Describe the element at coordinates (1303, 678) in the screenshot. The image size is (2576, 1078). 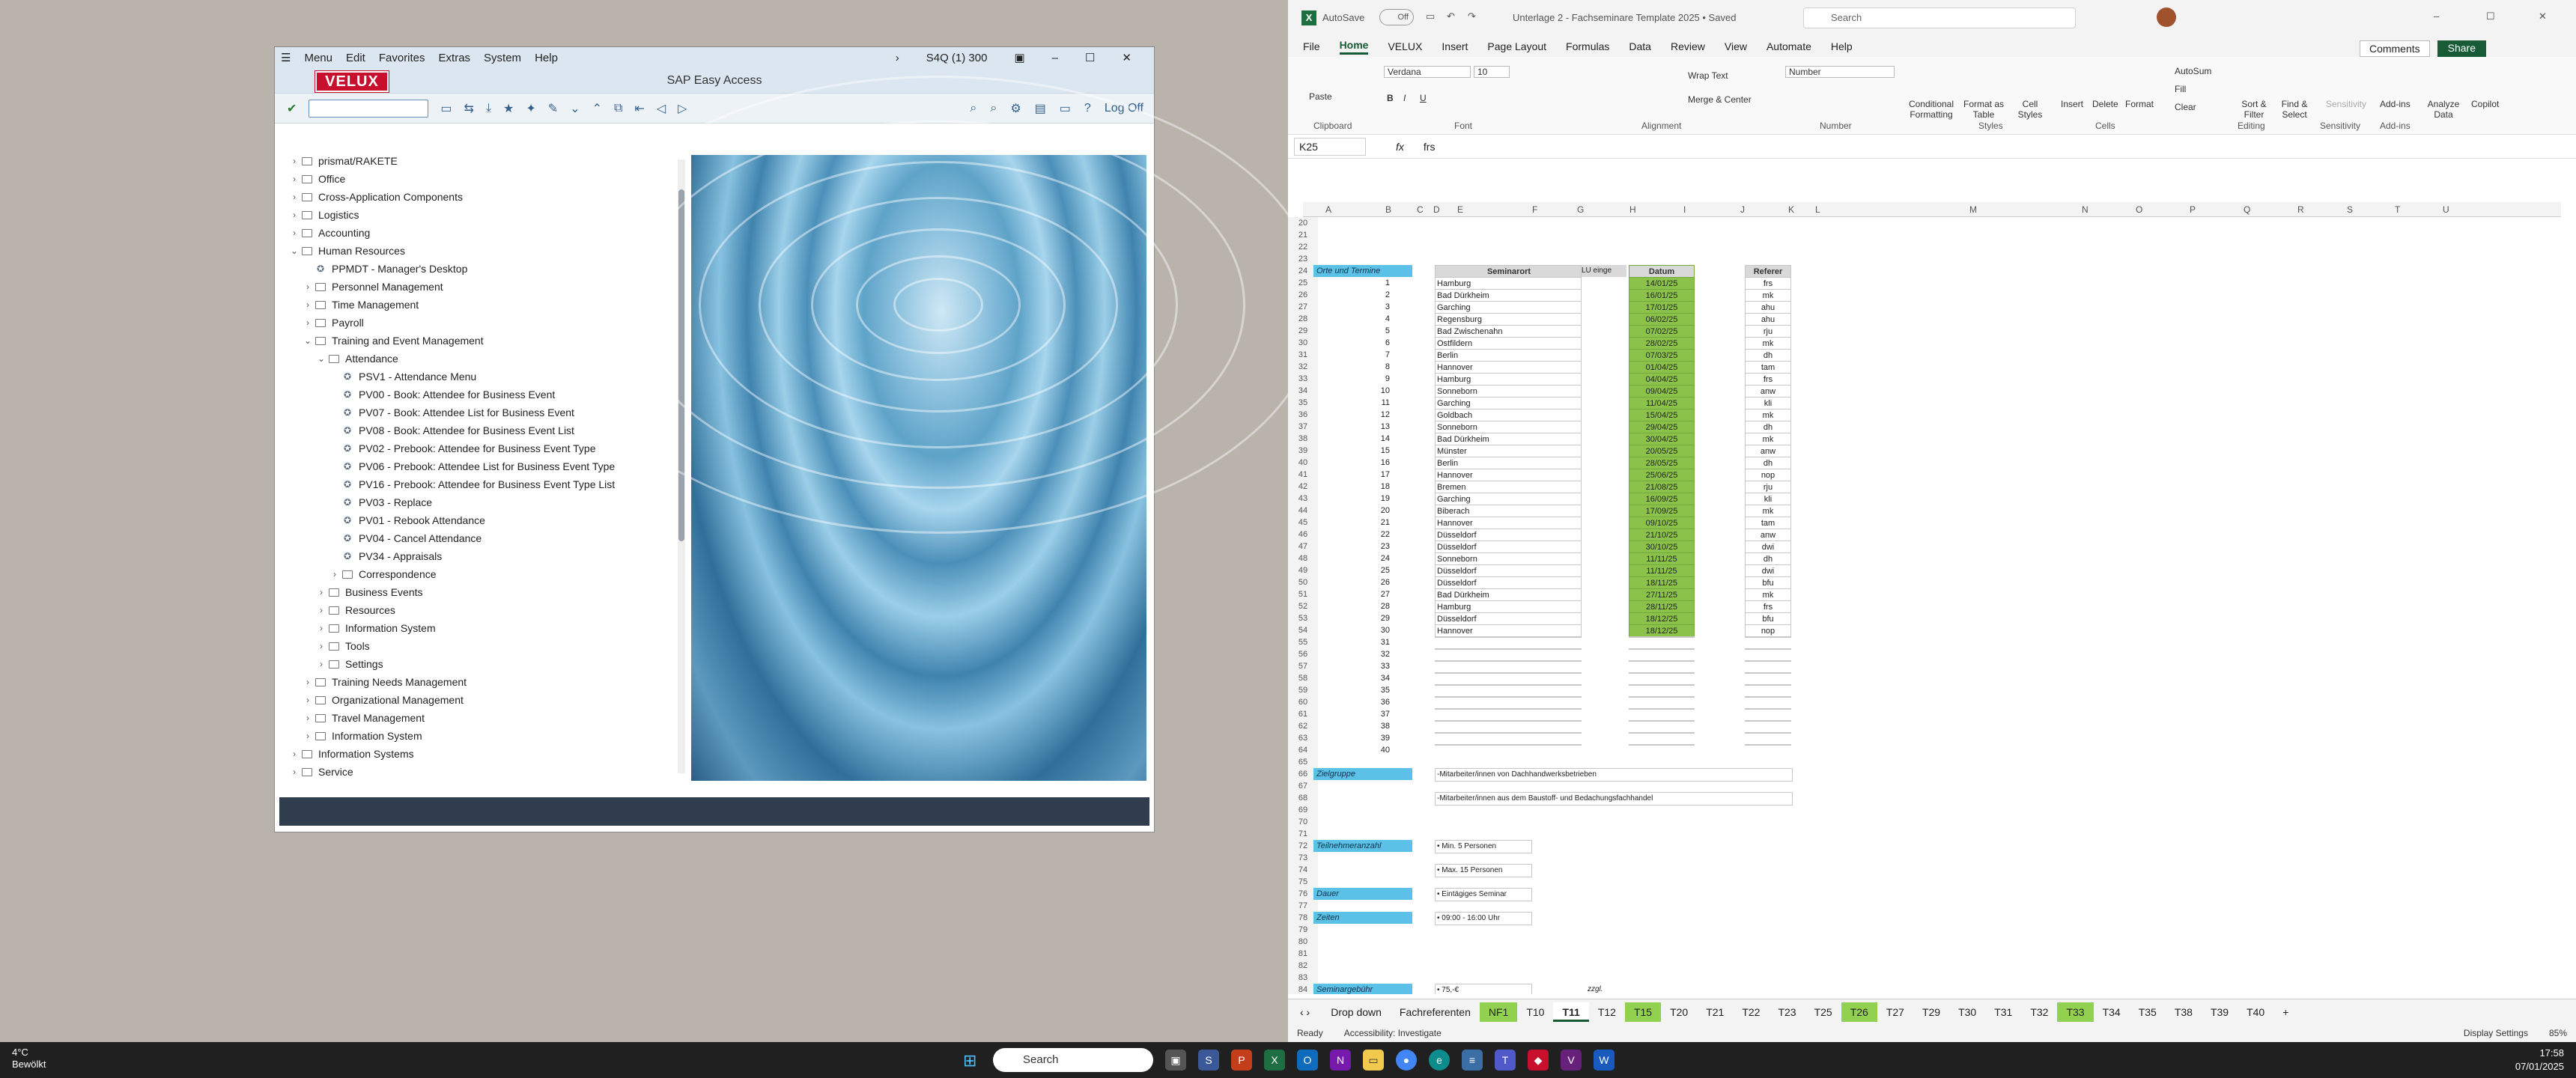
I see `row-number: 58` at that location.